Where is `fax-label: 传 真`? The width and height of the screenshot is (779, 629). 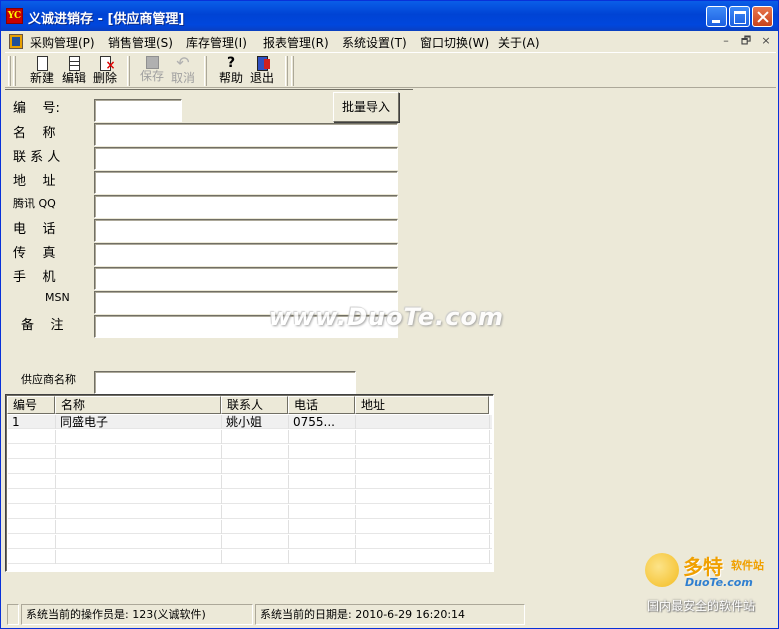
fax-label: 传 真 is located at coordinates (34, 253).